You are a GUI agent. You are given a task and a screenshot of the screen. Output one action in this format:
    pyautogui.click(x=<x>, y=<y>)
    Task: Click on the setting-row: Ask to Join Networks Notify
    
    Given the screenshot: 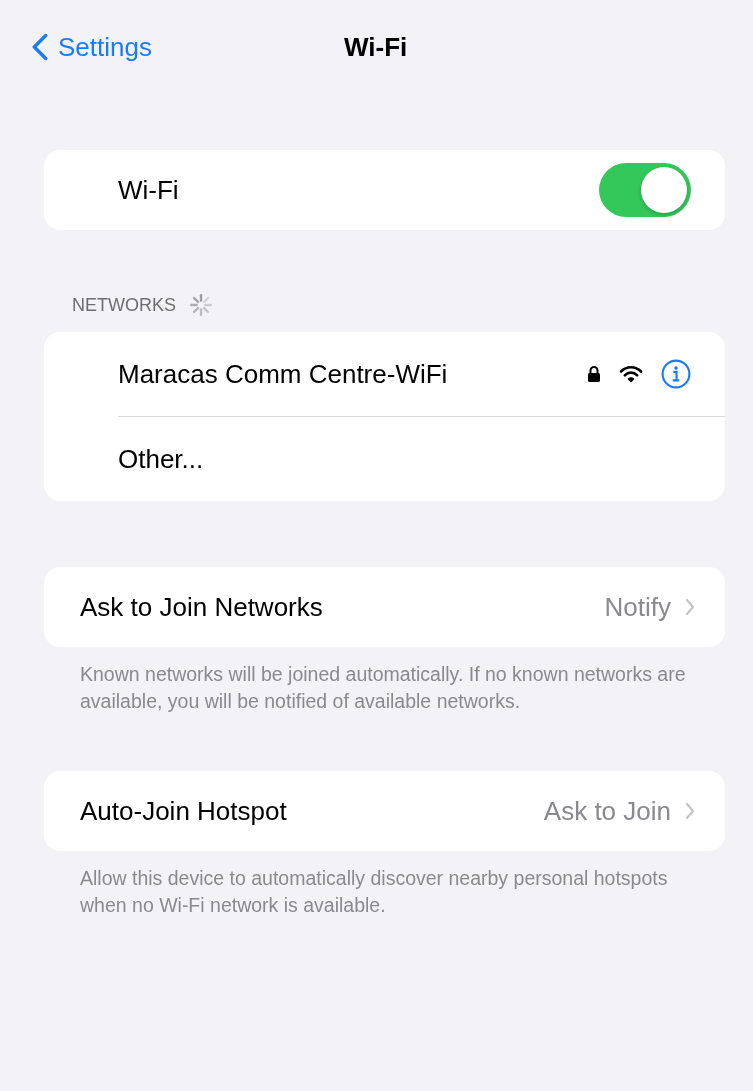 What is the action you would take?
    pyautogui.click(x=384, y=607)
    